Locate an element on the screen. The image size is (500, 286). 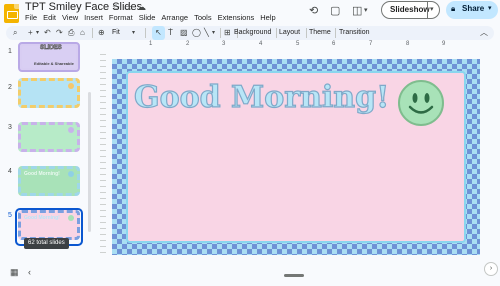
share-button: 🔒︎ Share ▾ is located at coordinates (472, 10).